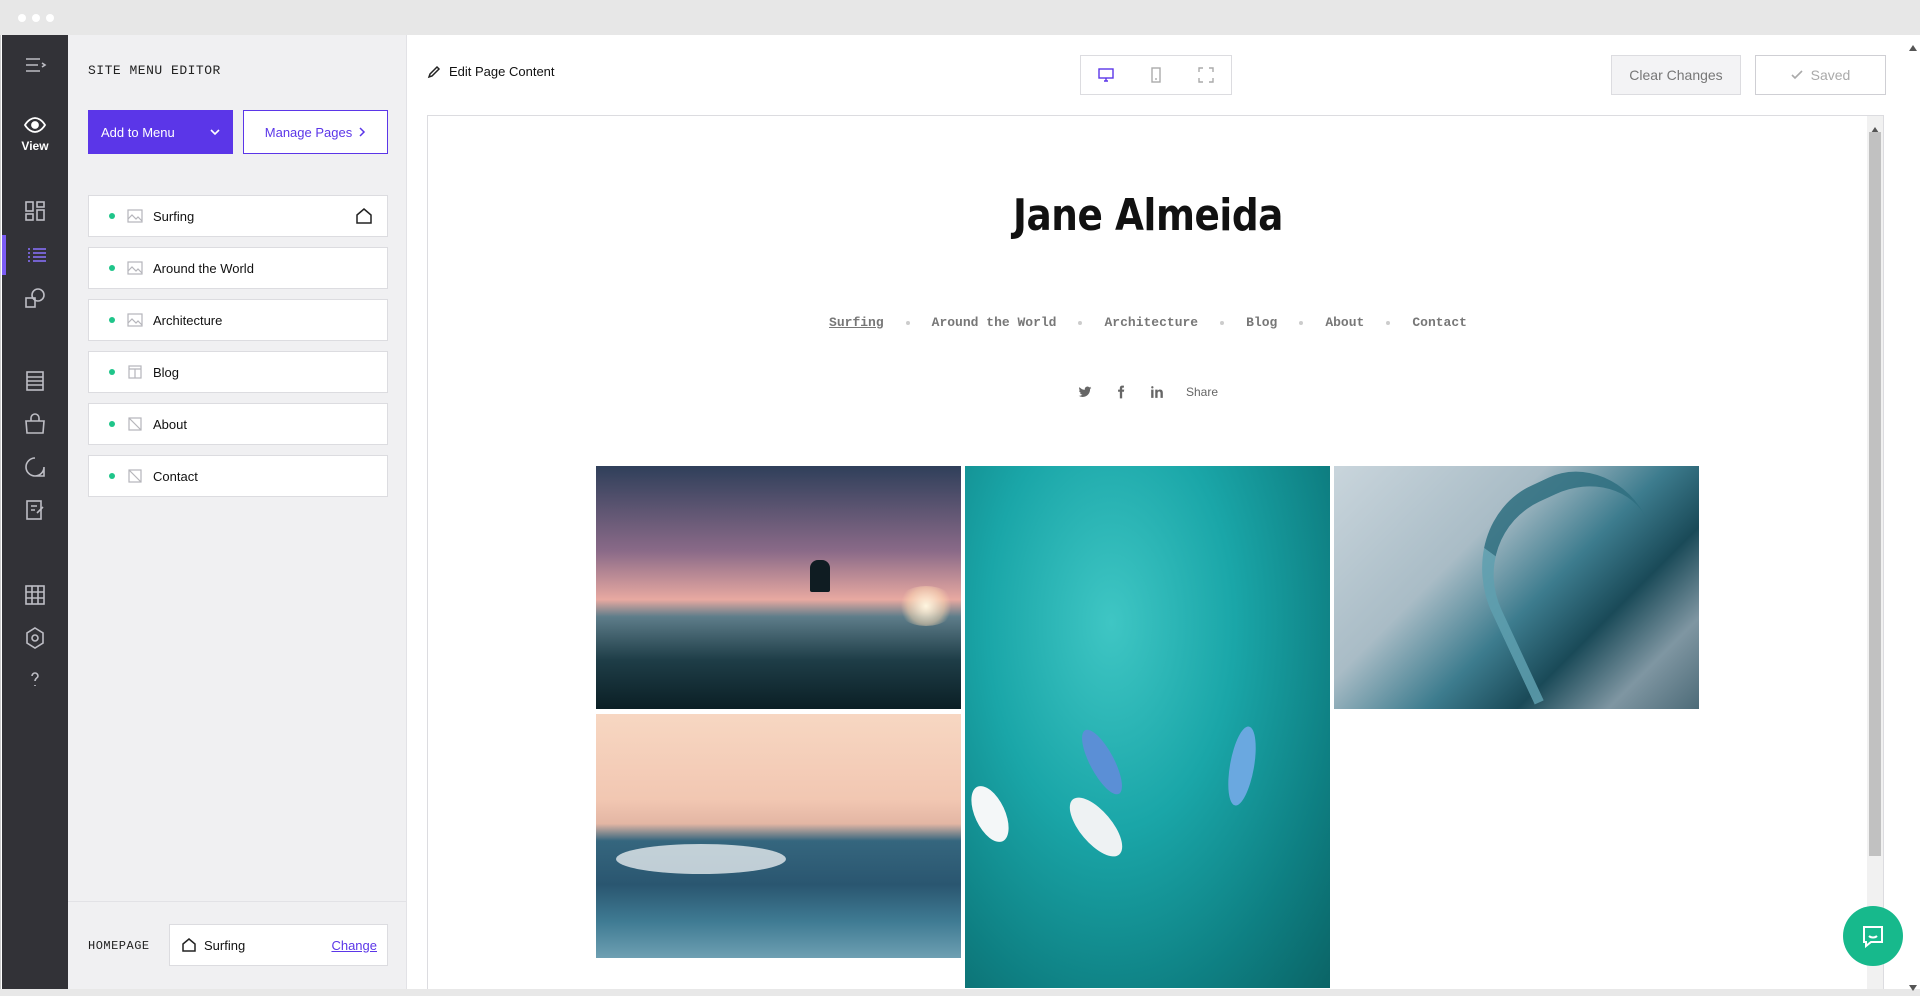 The width and height of the screenshot is (1920, 996). What do you see at coordinates (35, 381) in the screenshot?
I see `pages-list-icon` at bounding box center [35, 381].